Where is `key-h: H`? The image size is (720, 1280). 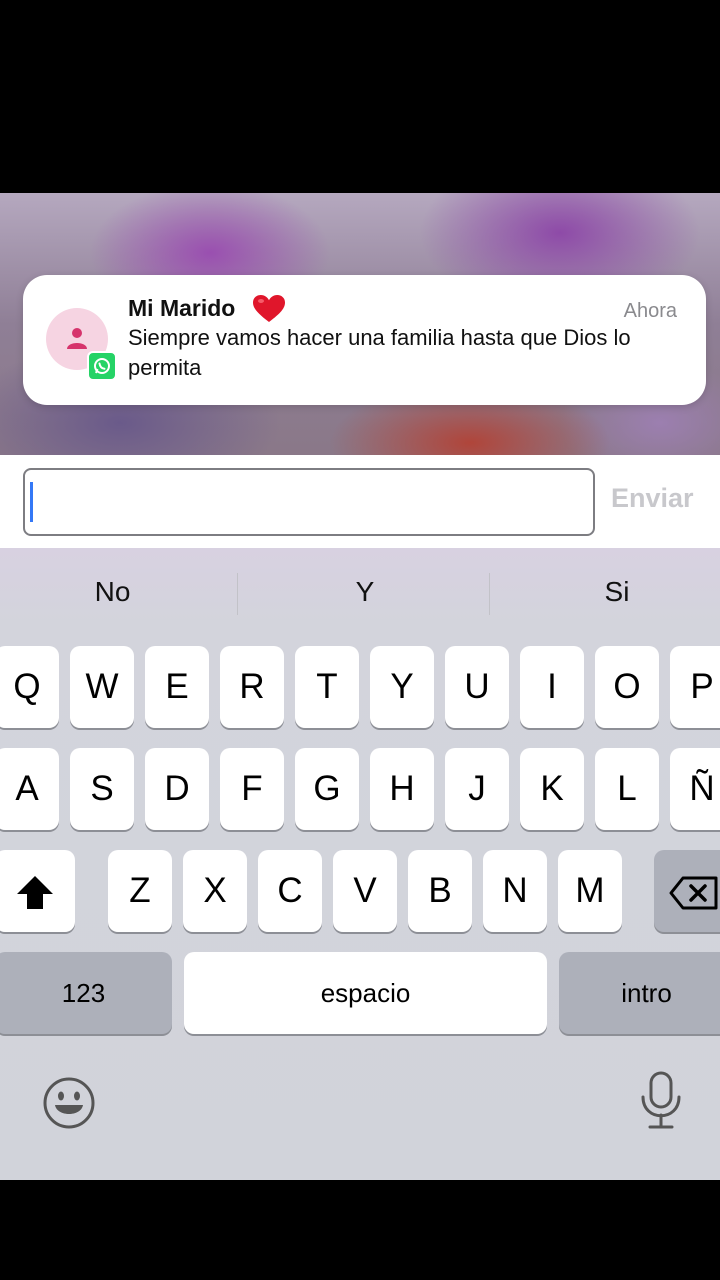
key-h: H is located at coordinates (402, 789).